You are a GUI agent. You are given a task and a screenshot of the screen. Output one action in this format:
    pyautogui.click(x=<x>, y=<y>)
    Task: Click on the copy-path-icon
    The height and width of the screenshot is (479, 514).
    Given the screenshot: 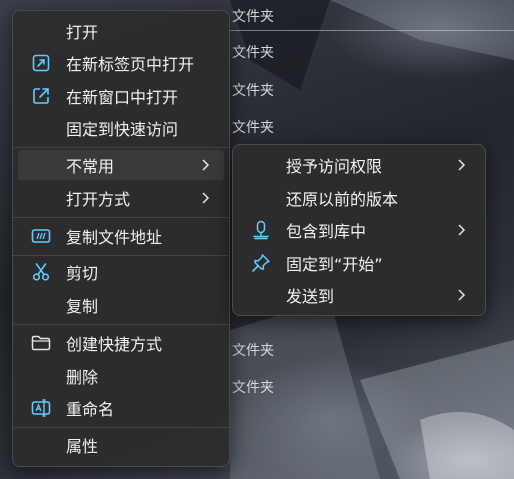 What is the action you would take?
    pyautogui.click(x=41, y=236)
    